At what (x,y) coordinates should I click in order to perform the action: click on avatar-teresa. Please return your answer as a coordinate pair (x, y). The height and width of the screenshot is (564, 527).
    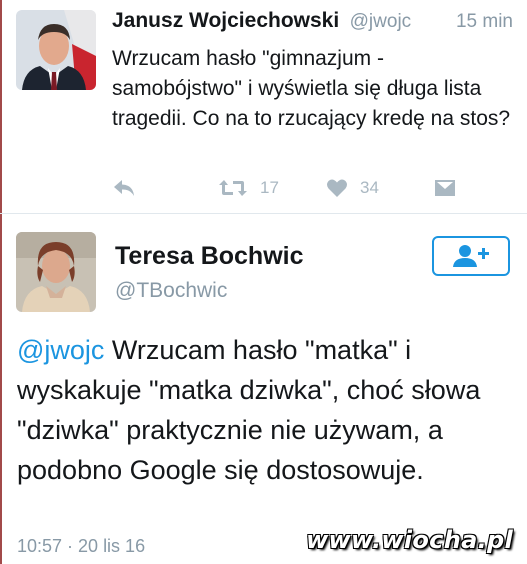
    Looking at the image, I should click on (56, 272).